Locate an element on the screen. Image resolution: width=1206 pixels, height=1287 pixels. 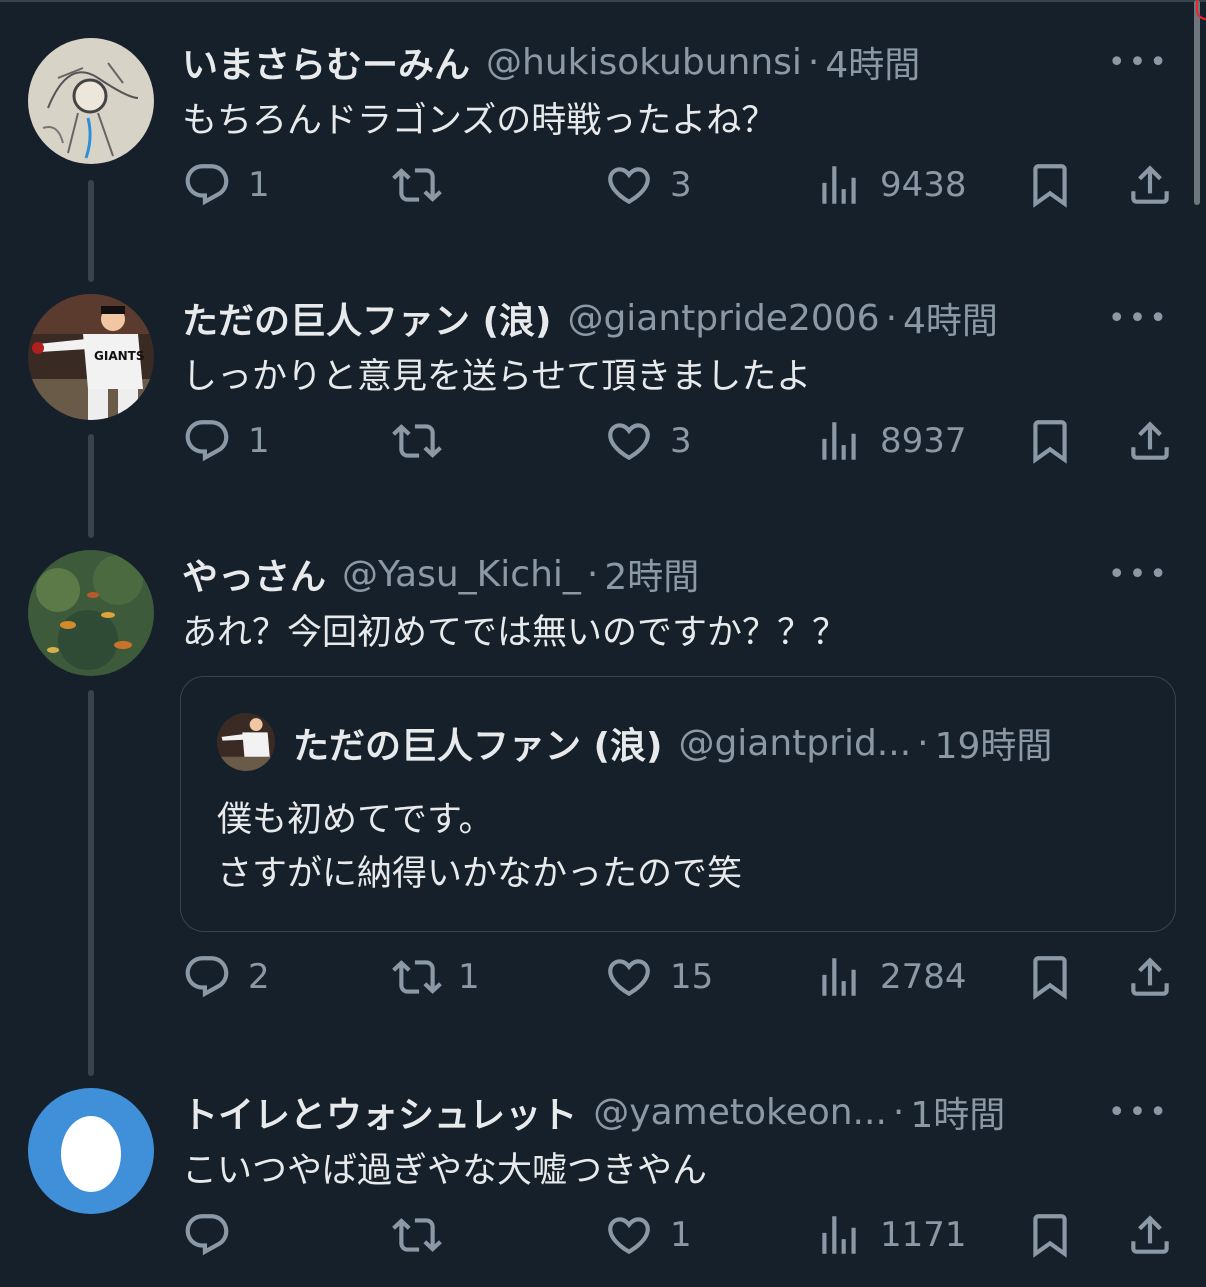
retweet-button: 1 is located at coordinates (436, 977).